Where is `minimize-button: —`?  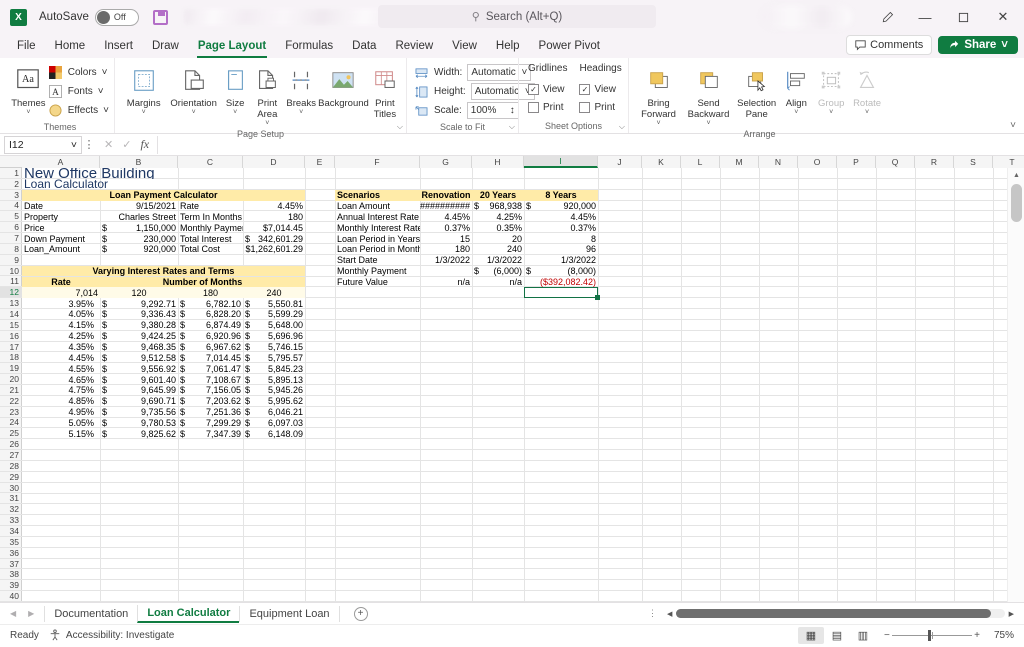 minimize-button: — is located at coordinates (925, 17).